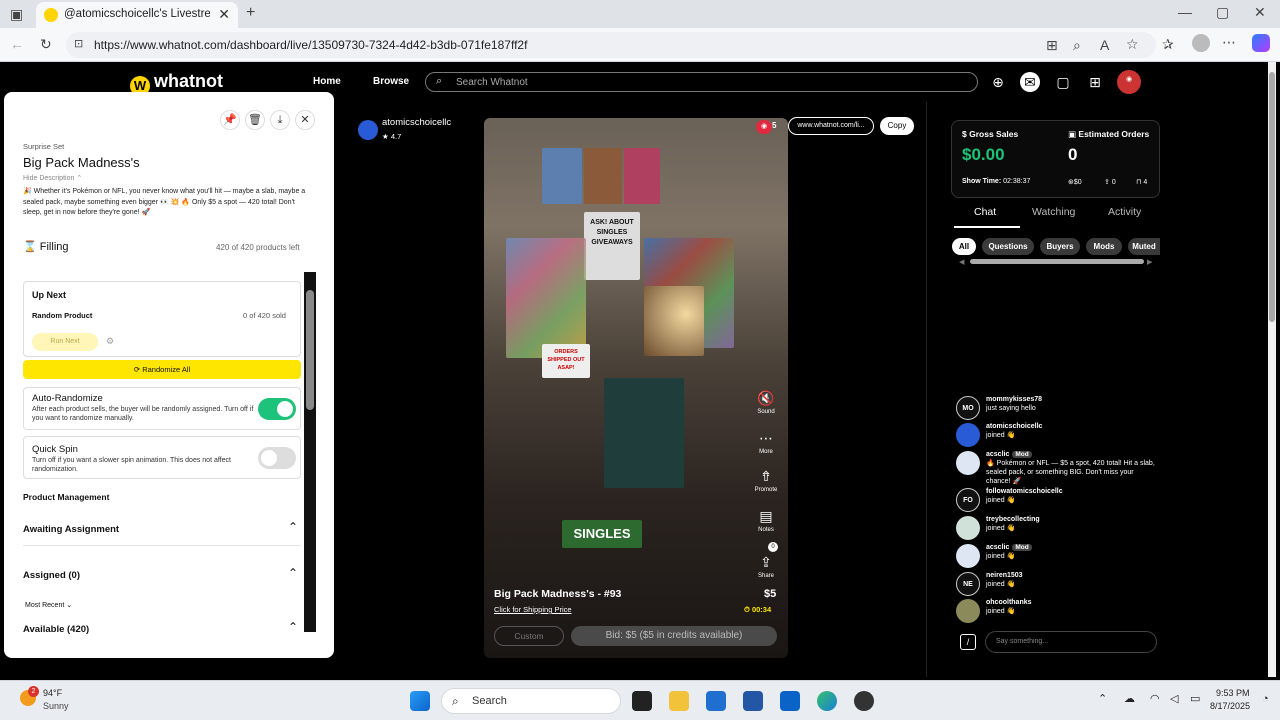 The height and width of the screenshot is (720, 1280). Describe the element at coordinates (790, 701) in the screenshot. I see `outlook-icon` at that location.